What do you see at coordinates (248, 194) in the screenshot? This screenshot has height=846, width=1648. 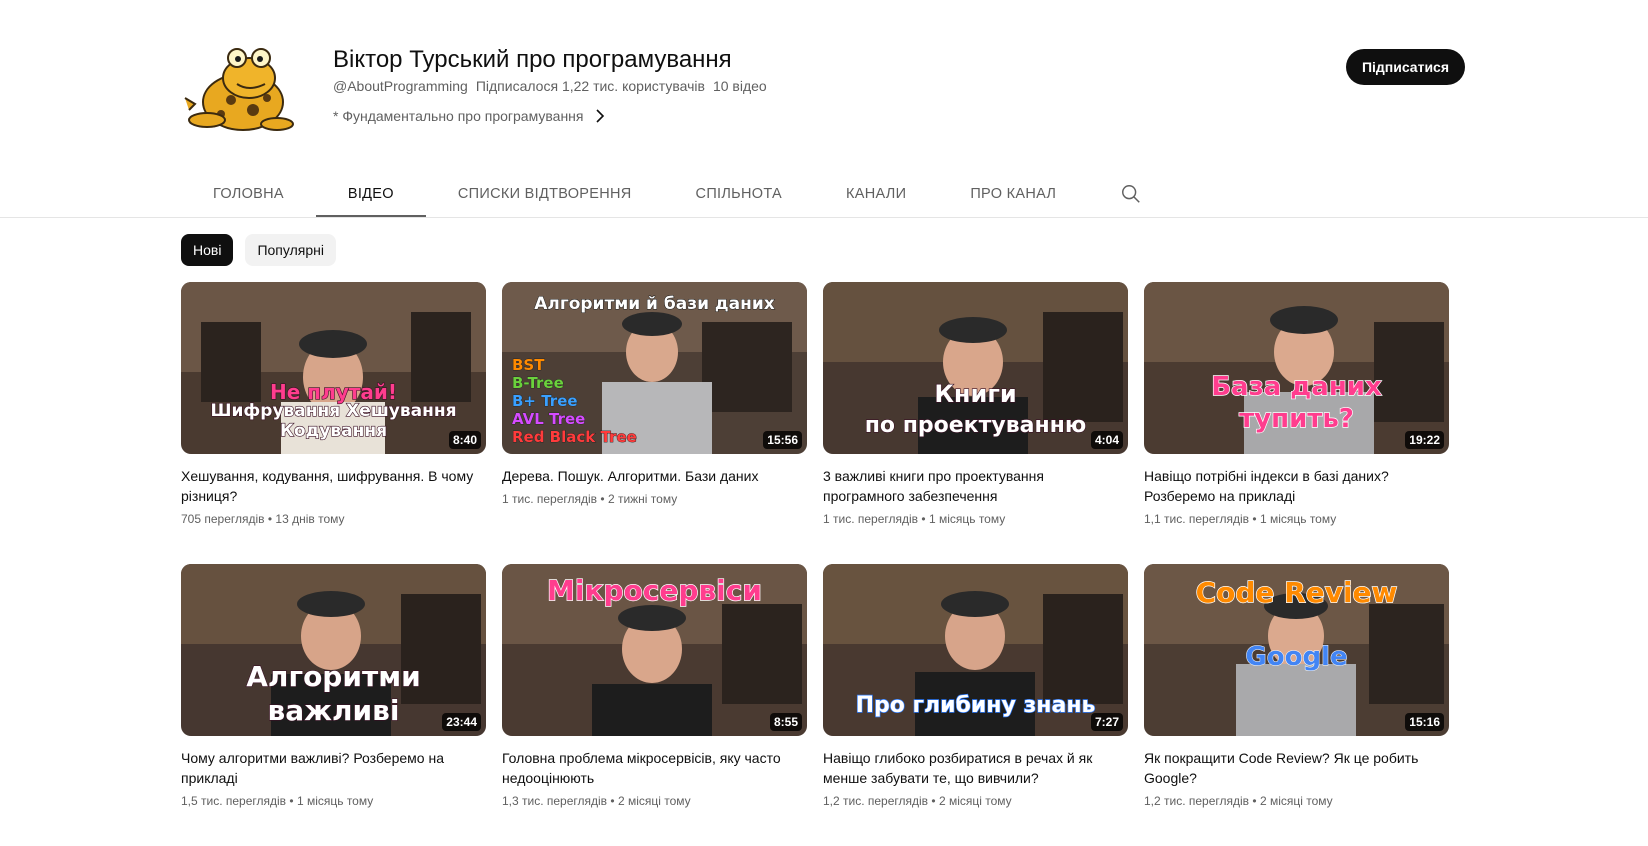 I see `tab-home: ГОЛОВНА` at bounding box center [248, 194].